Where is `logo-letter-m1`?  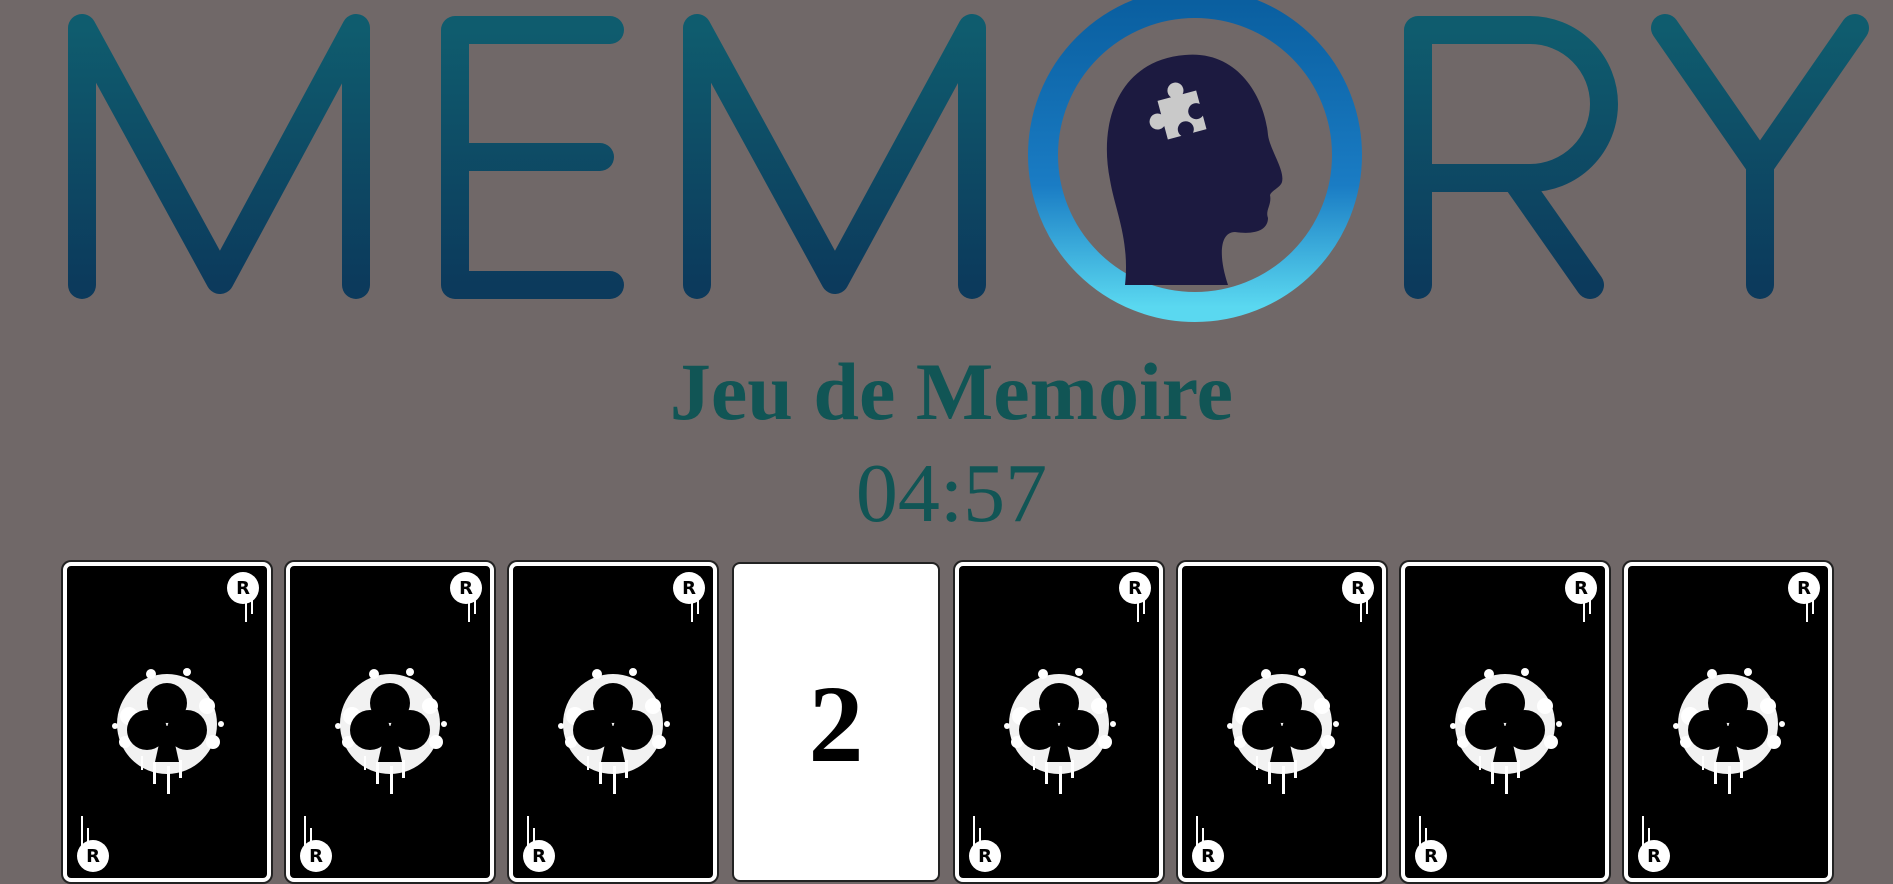 logo-letter-m1 is located at coordinates (219, 156).